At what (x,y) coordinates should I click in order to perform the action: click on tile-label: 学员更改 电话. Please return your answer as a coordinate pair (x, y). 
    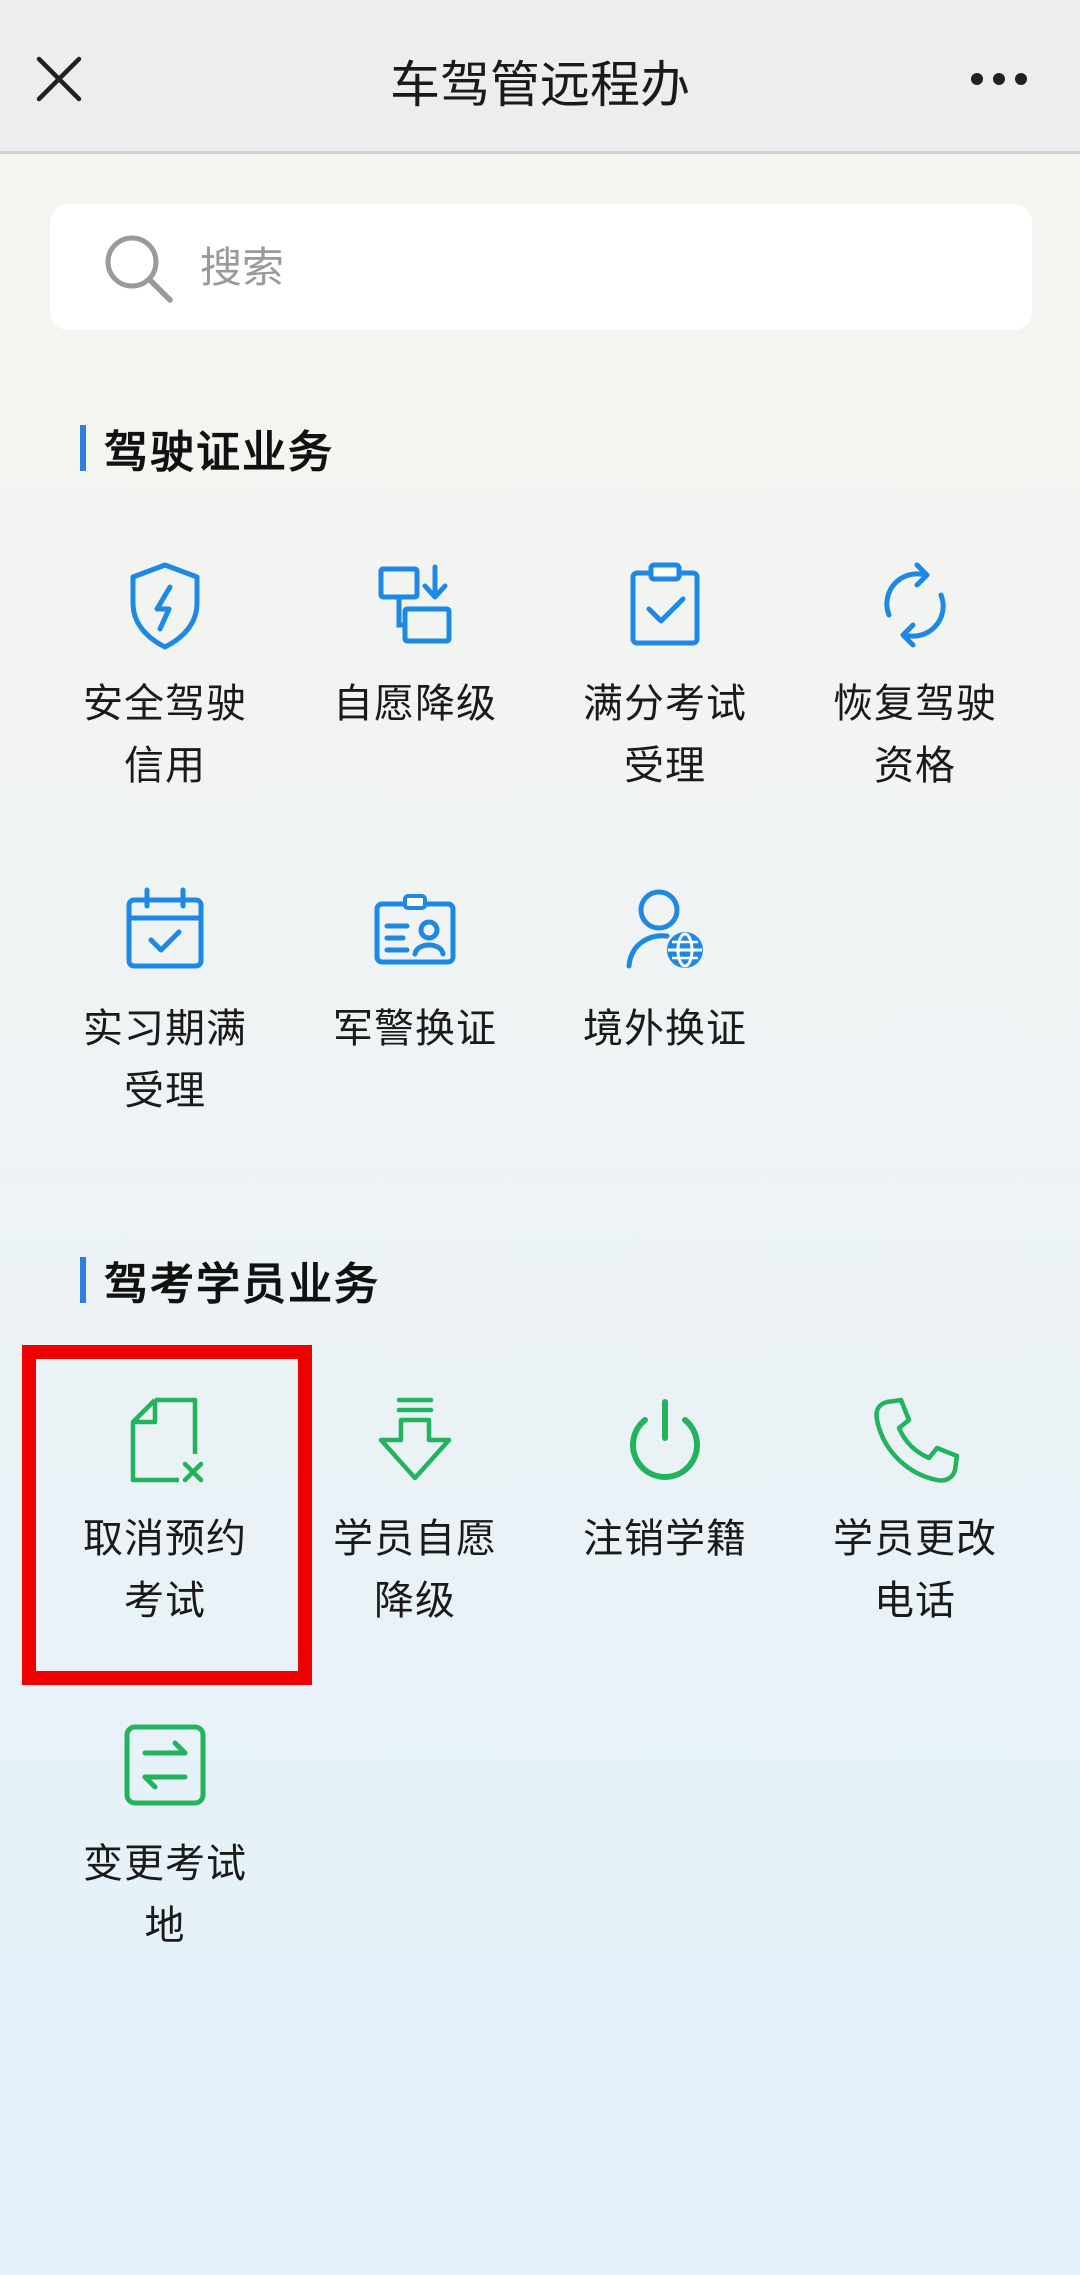
    Looking at the image, I should click on (915, 1570).